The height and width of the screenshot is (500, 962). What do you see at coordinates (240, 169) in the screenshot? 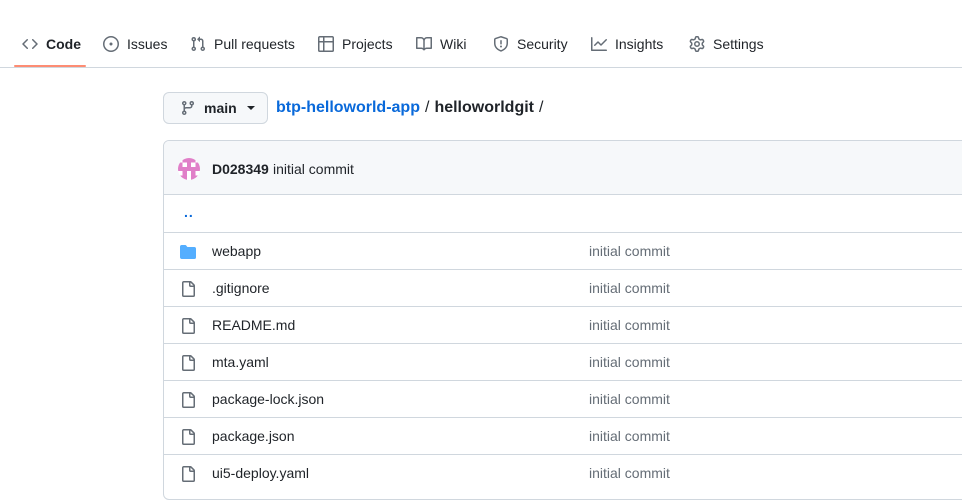
I see `commit-author: D028349` at bounding box center [240, 169].